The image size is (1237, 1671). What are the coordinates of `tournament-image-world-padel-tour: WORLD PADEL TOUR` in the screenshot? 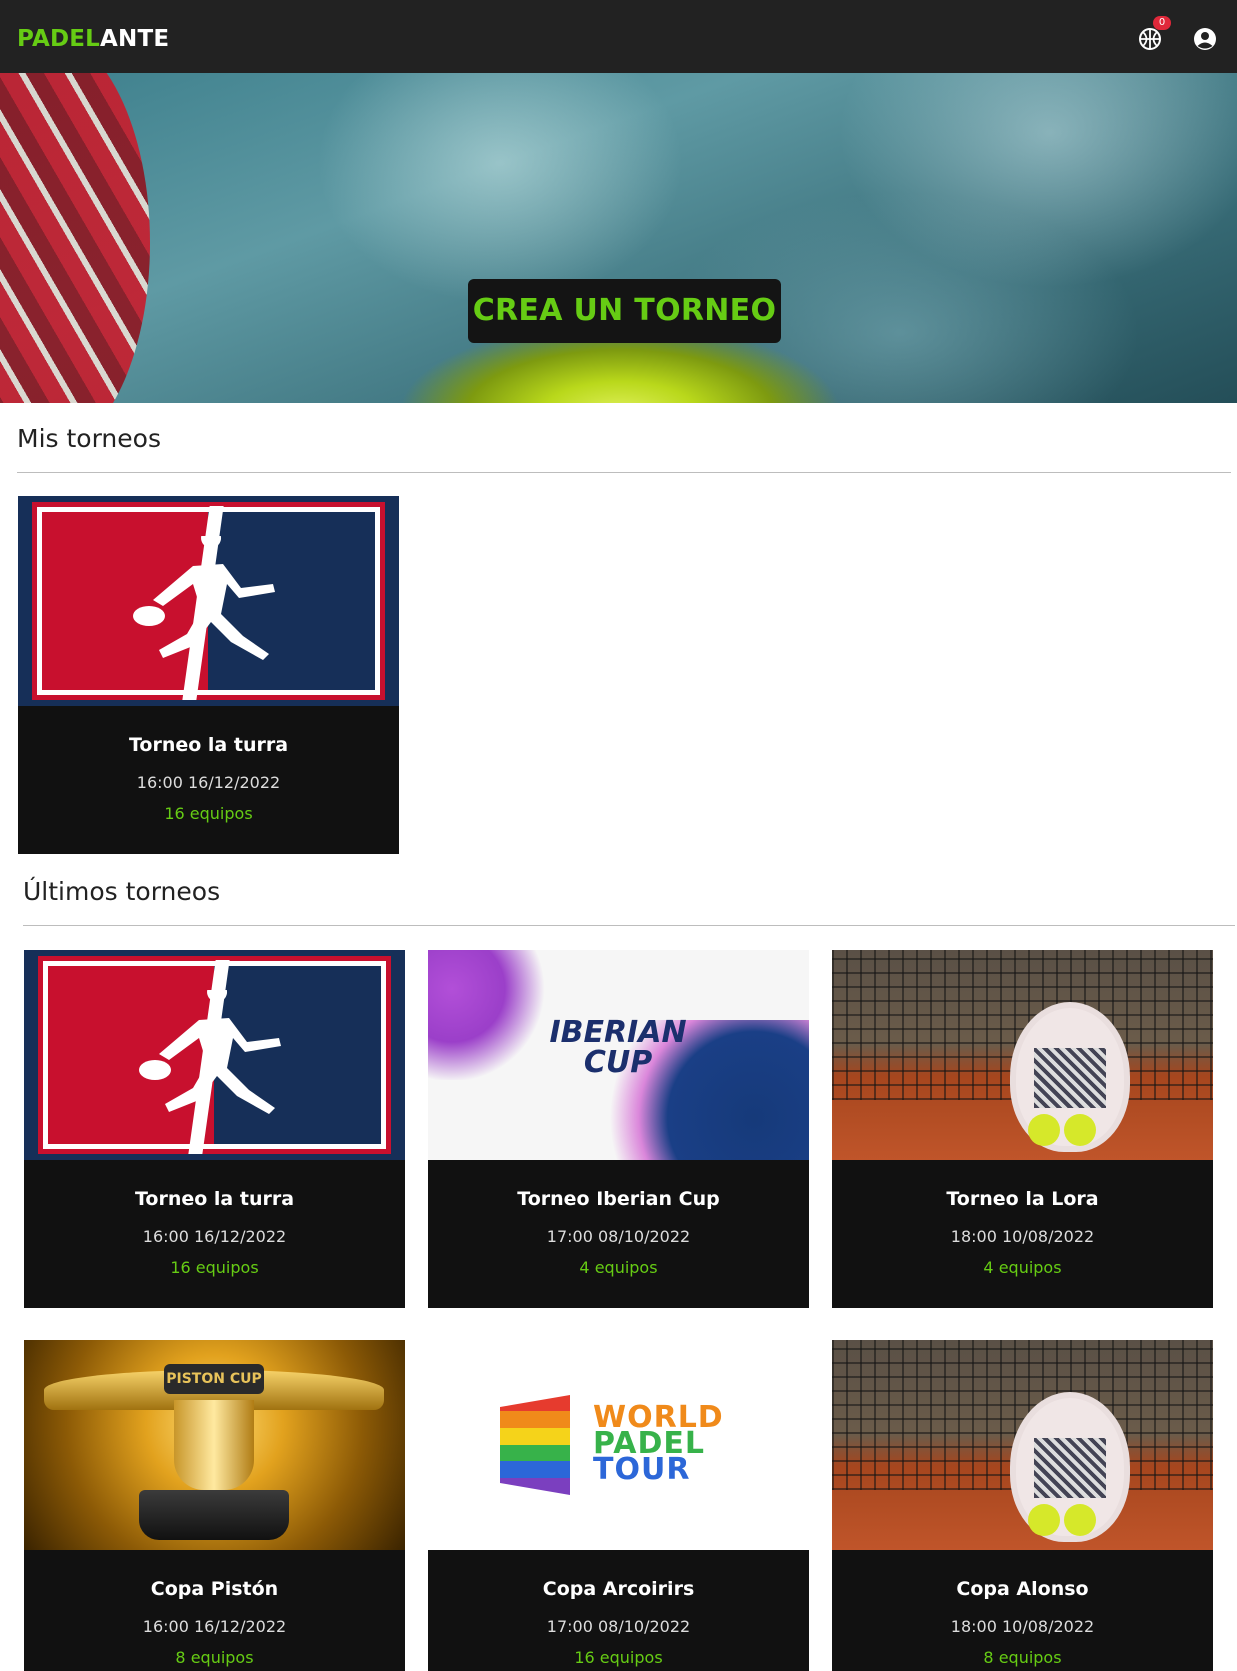 It's located at (618, 1445).